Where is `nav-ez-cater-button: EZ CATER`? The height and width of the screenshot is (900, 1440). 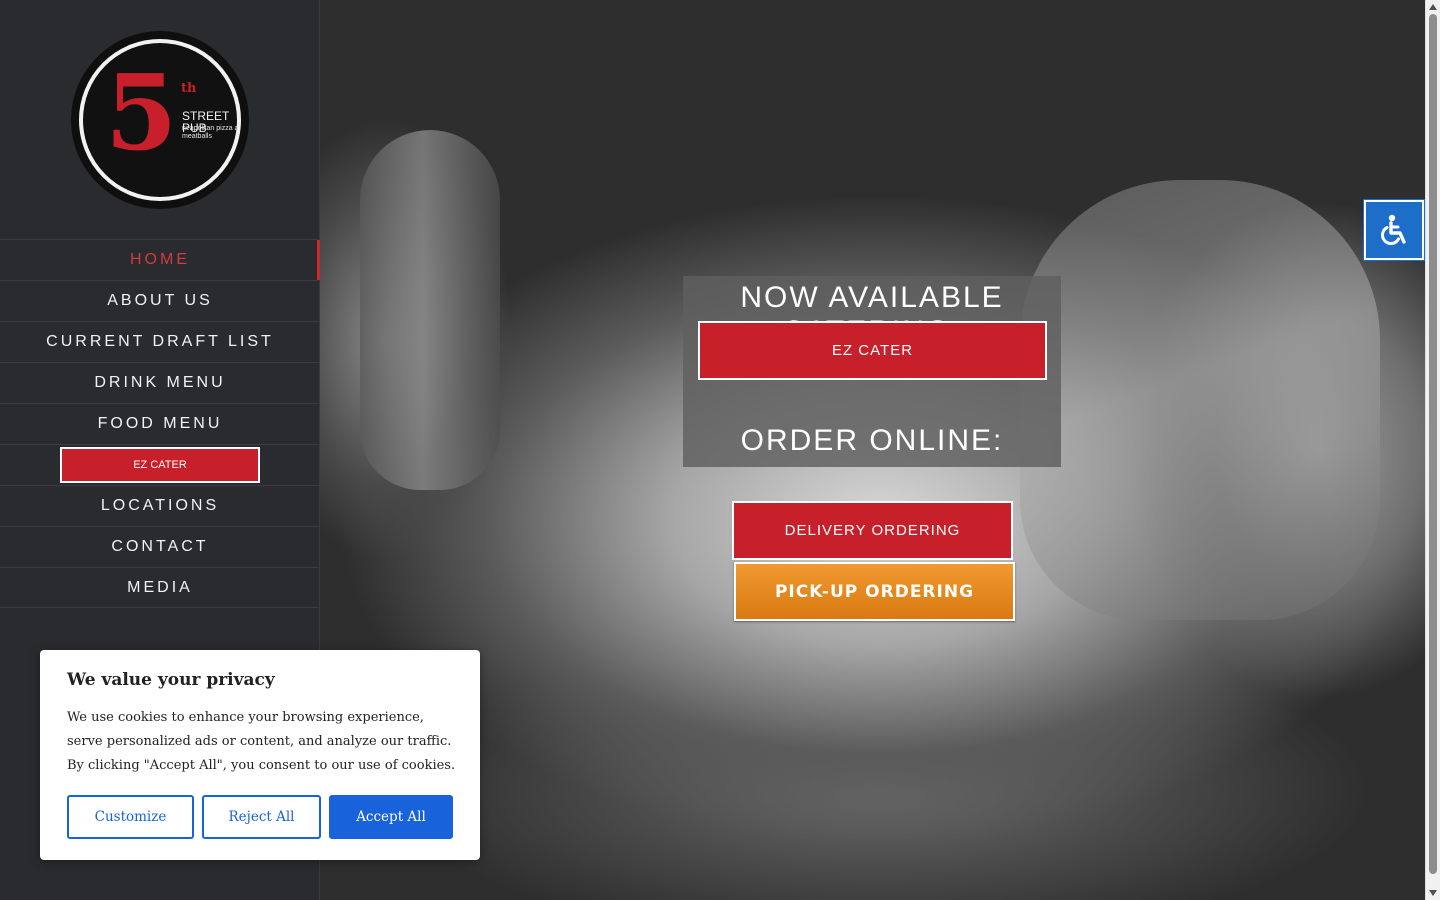
nav-ez-cater-button: EZ CATER is located at coordinates (160, 465).